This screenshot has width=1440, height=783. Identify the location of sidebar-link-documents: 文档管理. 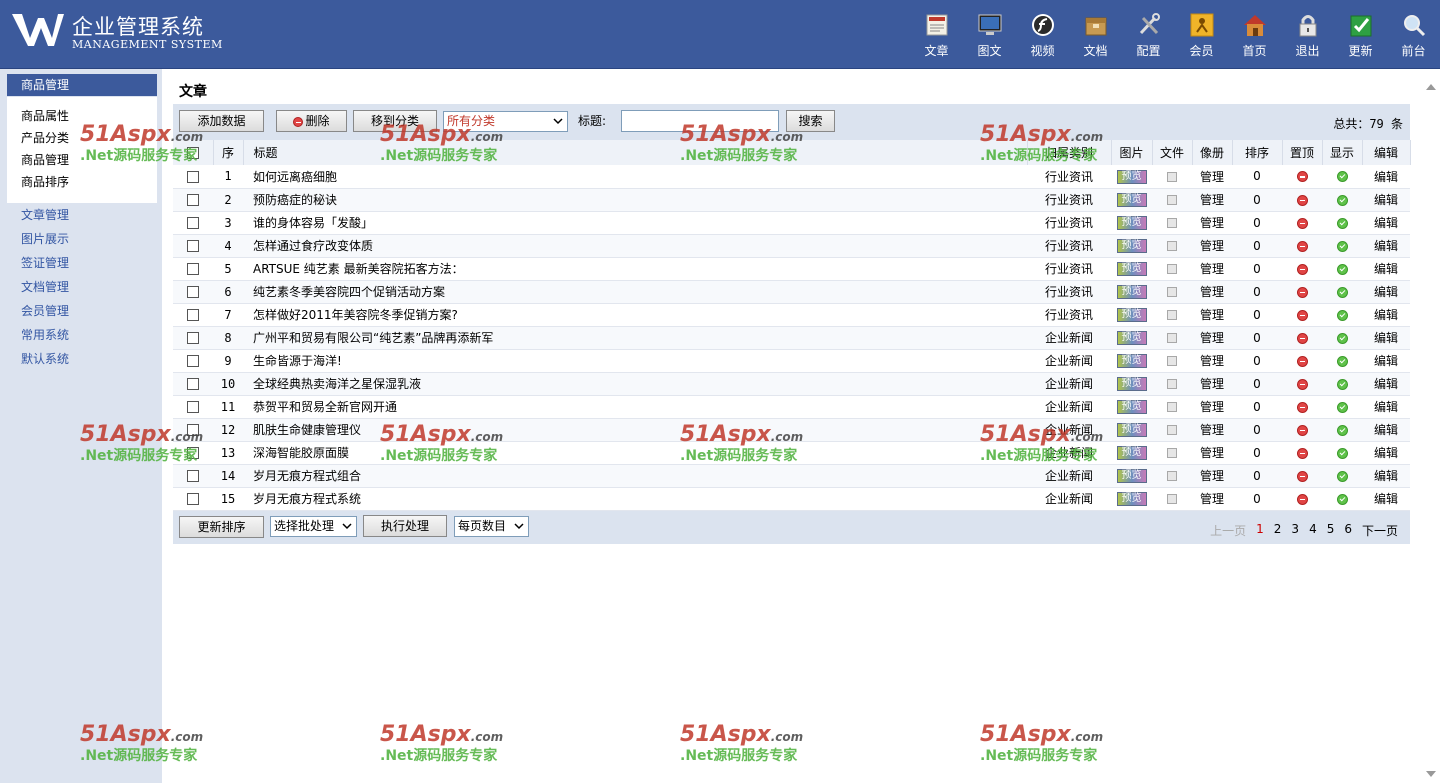
(82, 287).